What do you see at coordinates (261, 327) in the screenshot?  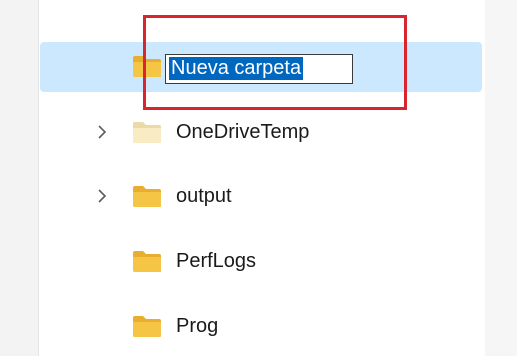 I see `tree-item-prog: Prog` at bounding box center [261, 327].